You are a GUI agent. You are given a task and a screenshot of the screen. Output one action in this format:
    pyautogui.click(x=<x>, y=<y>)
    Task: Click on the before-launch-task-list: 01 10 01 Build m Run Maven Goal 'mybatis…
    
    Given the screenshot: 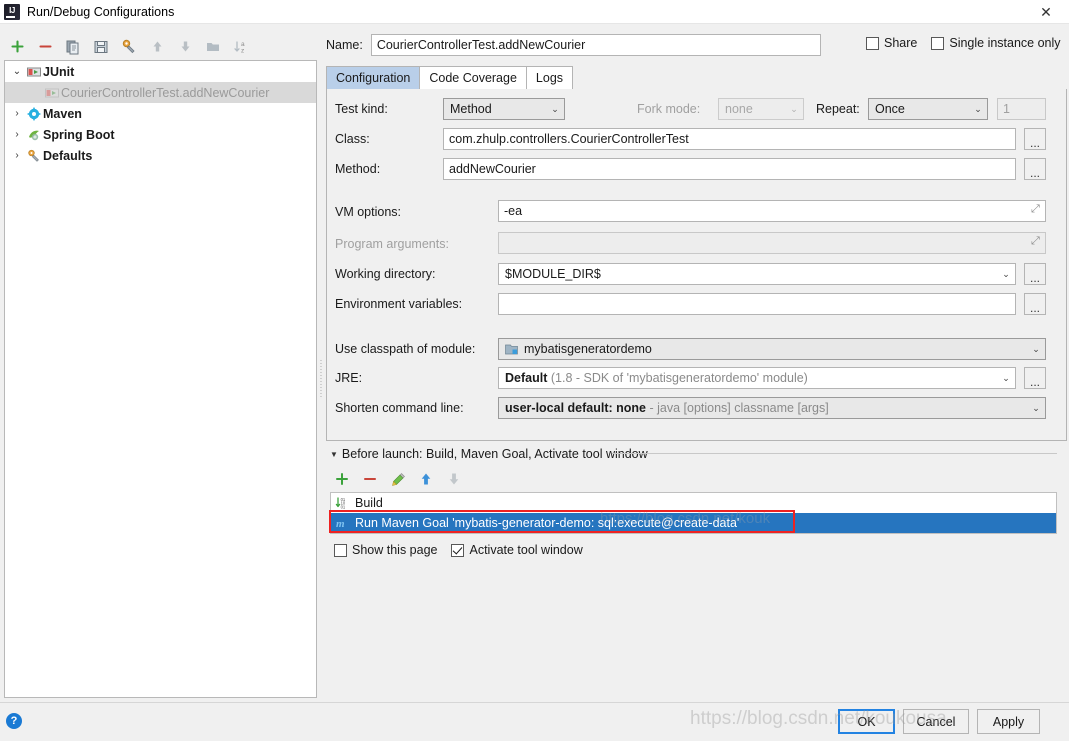 What is the action you would take?
    pyautogui.click(x=693, y=513)
    